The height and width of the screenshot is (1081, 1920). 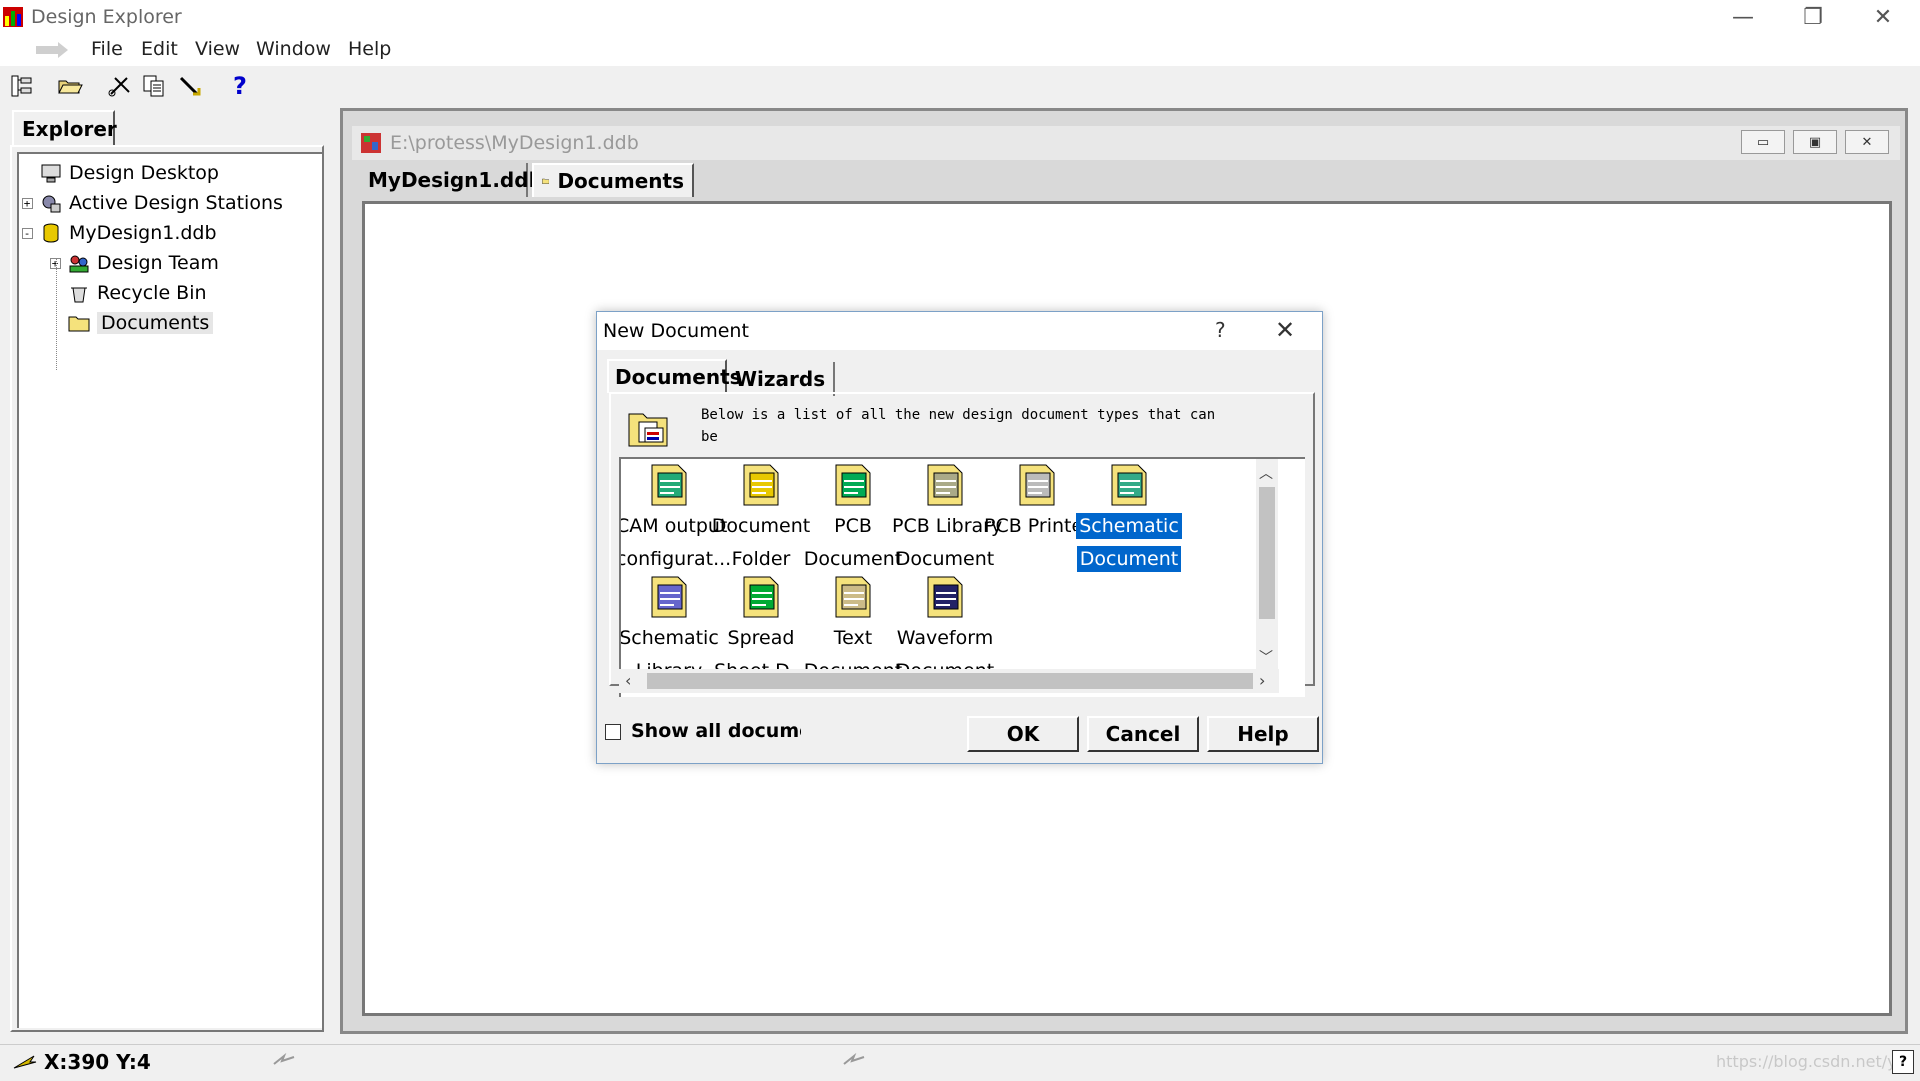 I want to click on copy-icon, so click(x=154, y=86).